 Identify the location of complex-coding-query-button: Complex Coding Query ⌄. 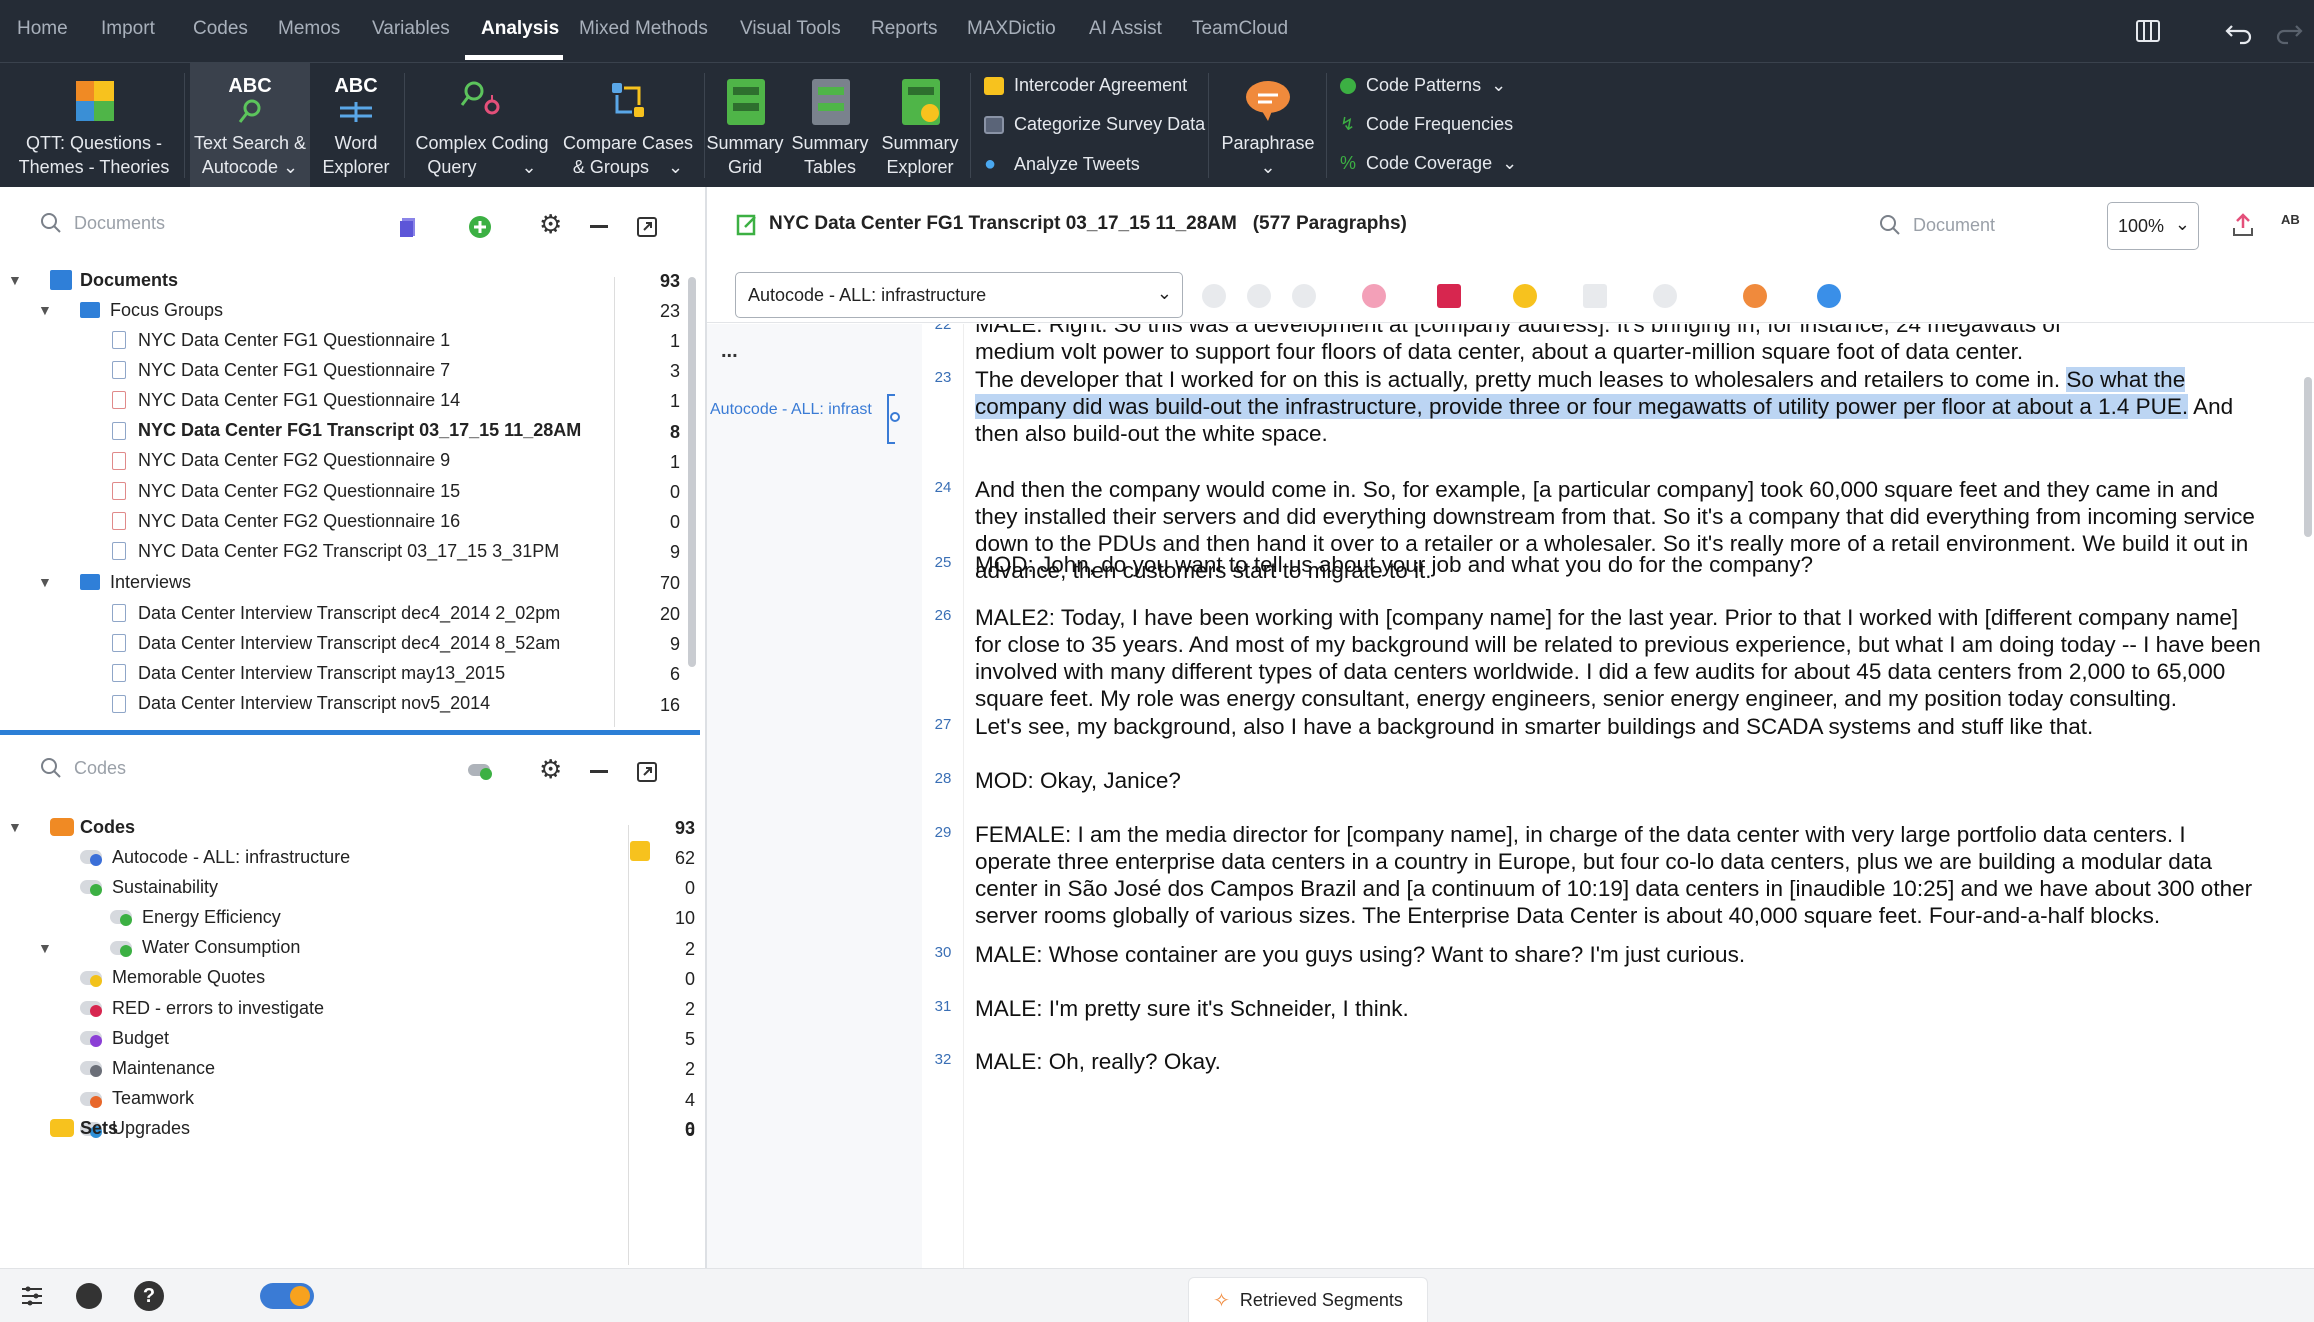
(482, 125).